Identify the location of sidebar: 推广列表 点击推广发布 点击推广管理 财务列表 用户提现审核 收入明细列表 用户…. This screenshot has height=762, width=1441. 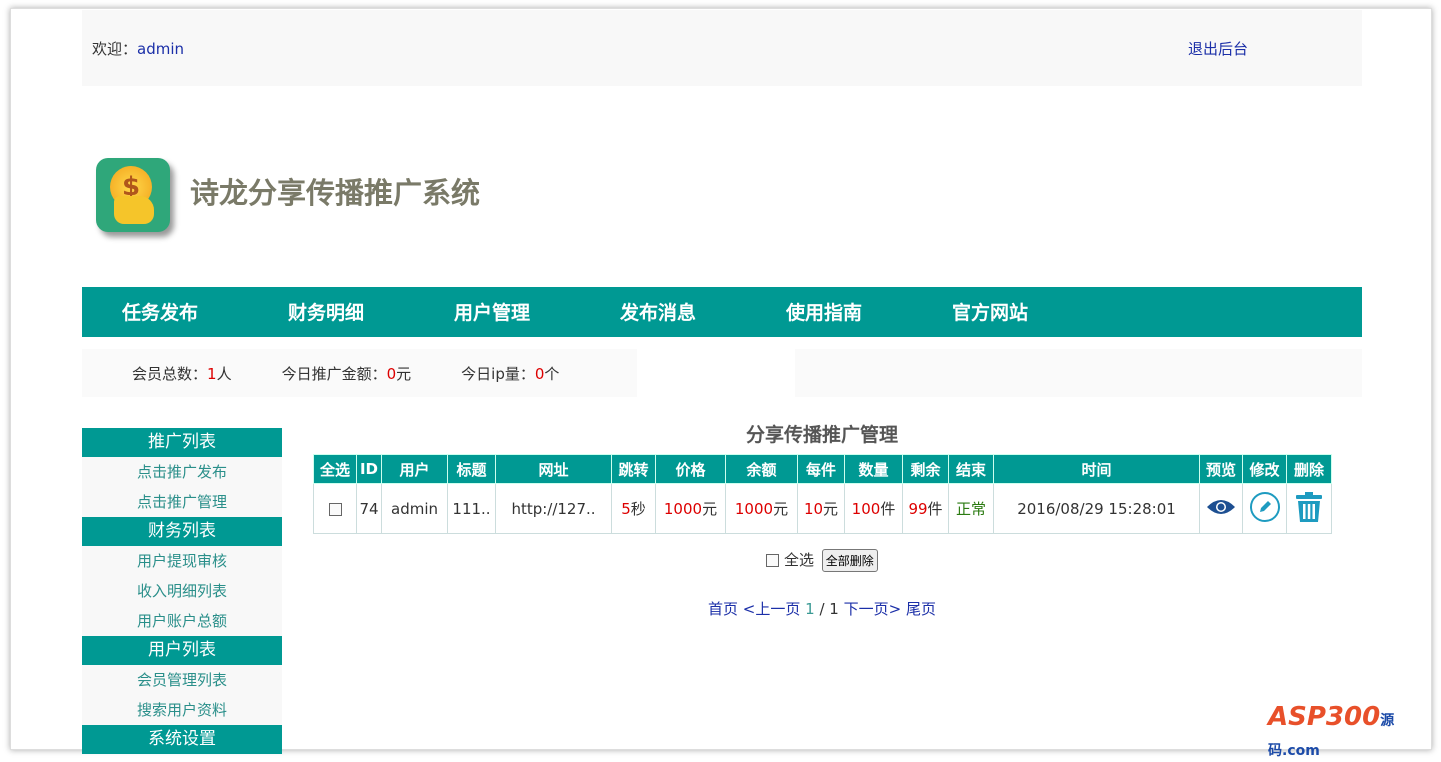
(182, 591).